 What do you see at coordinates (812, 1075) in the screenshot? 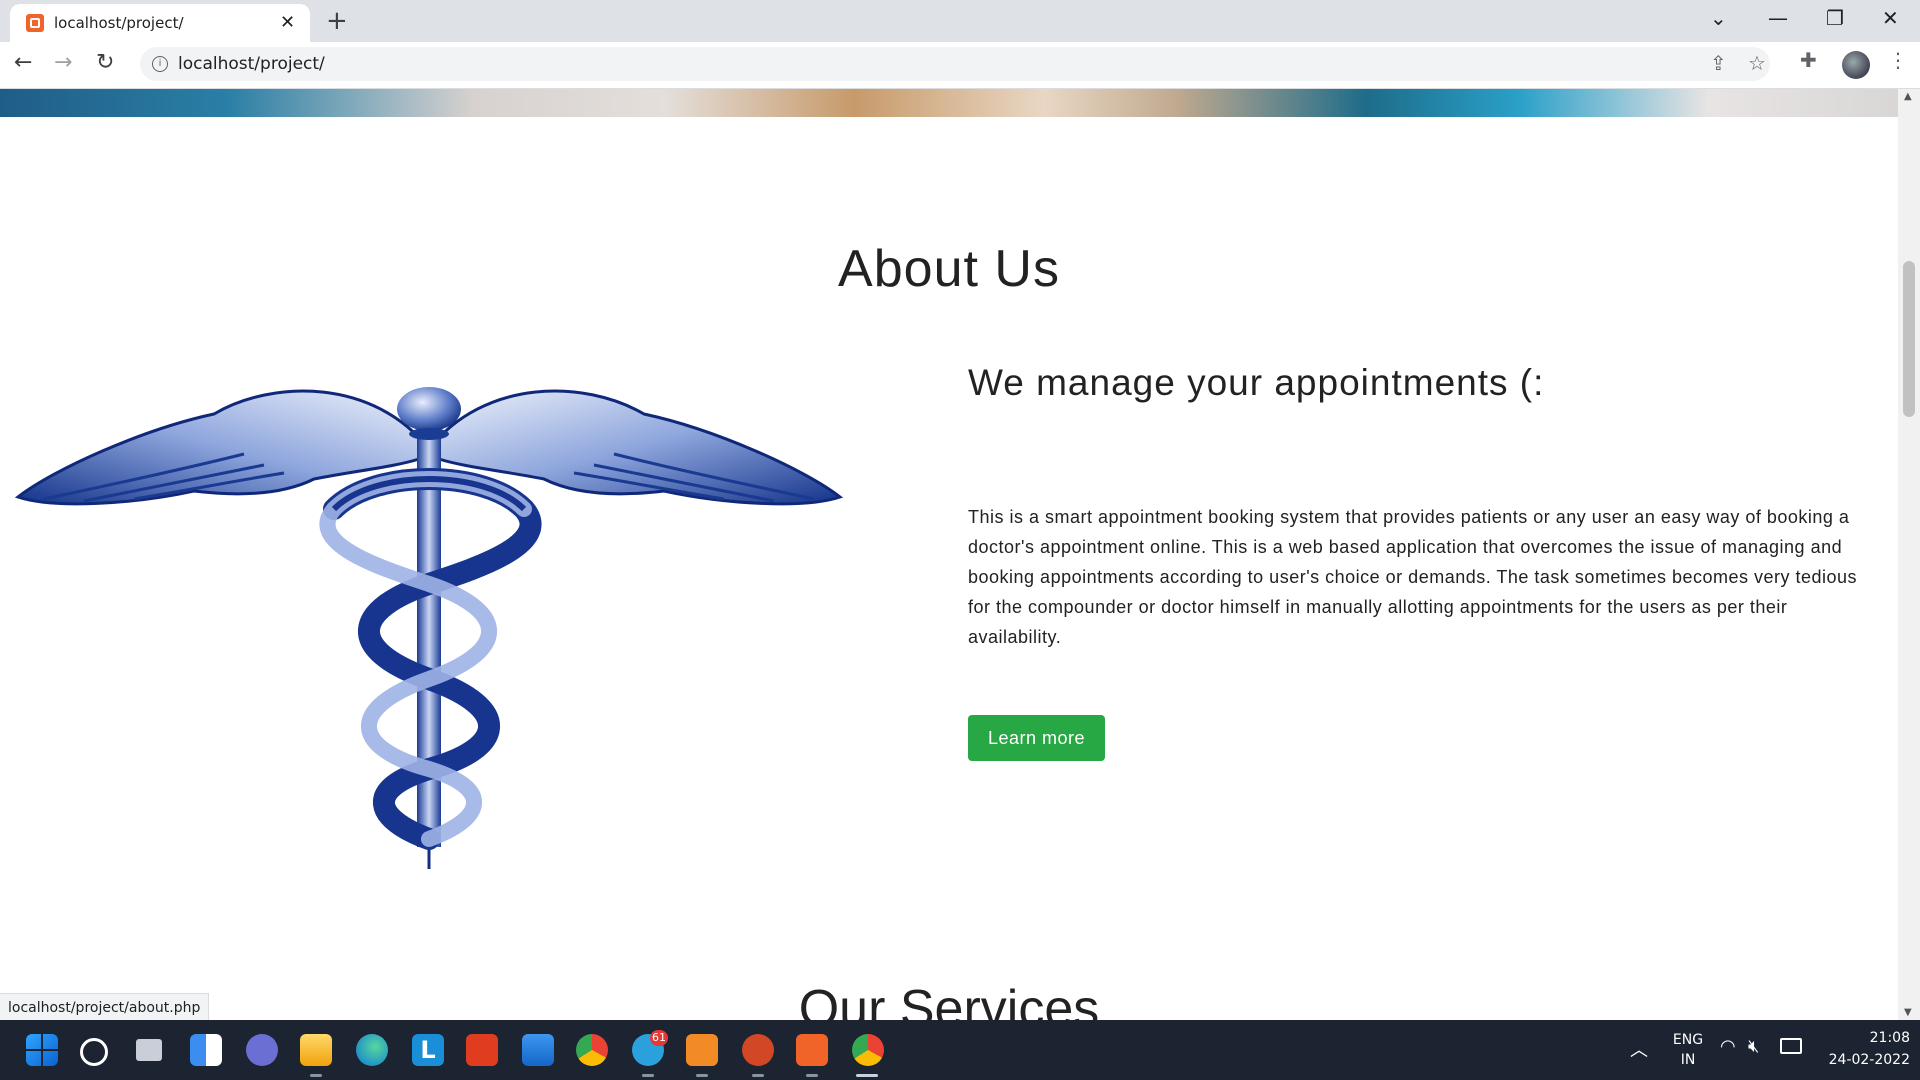
I see `xampp-indicator` at bounding box center [812, 1075].